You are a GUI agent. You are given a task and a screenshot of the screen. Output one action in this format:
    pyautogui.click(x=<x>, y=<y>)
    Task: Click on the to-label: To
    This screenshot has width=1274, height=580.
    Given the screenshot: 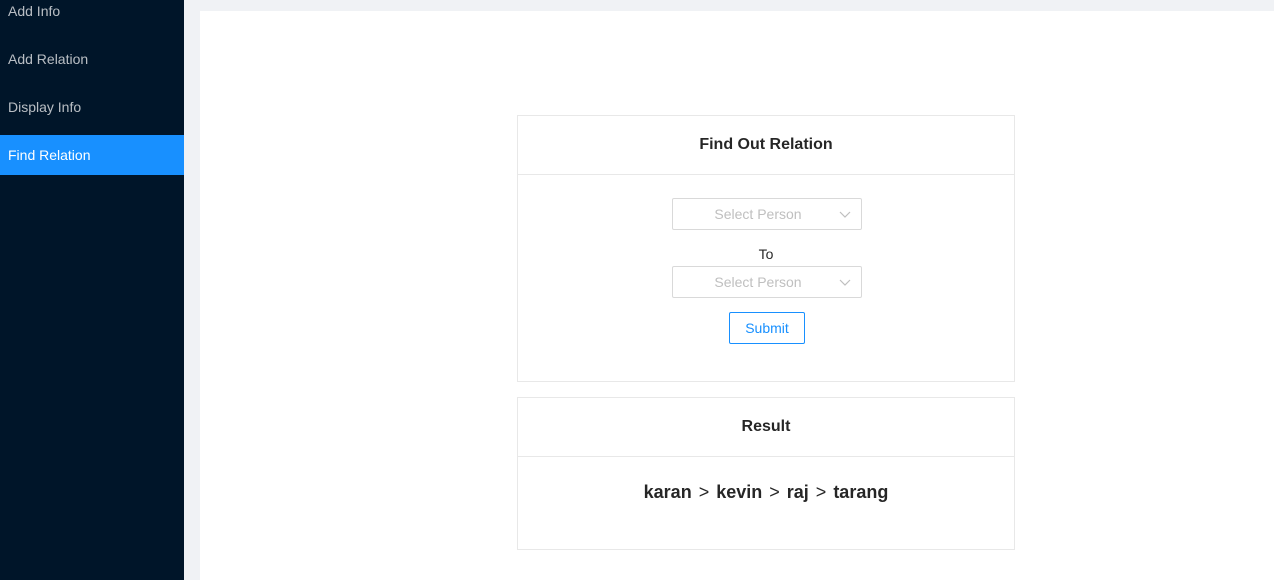 What is the action you would take?
    pyautogui.click(x=766, y=254)
    